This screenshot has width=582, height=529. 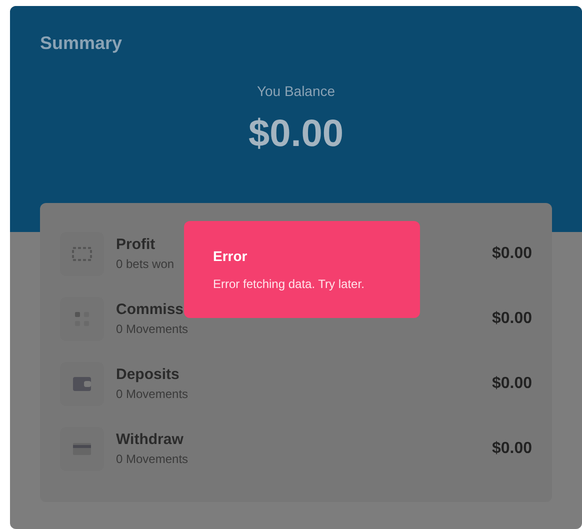 What do you see at coordinates (230, 256) in the screenshot?
I see `toast-title: Error` at bounding box center [230, 256].